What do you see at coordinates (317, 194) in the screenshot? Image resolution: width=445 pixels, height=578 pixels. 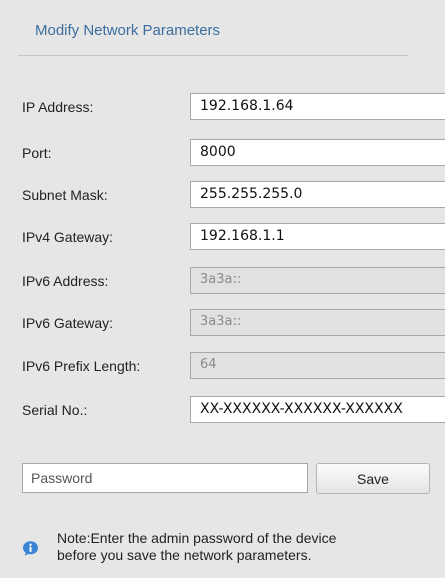 I see `subnet-mask-field: 255.255.255.0` at bounding box center [317, 194].